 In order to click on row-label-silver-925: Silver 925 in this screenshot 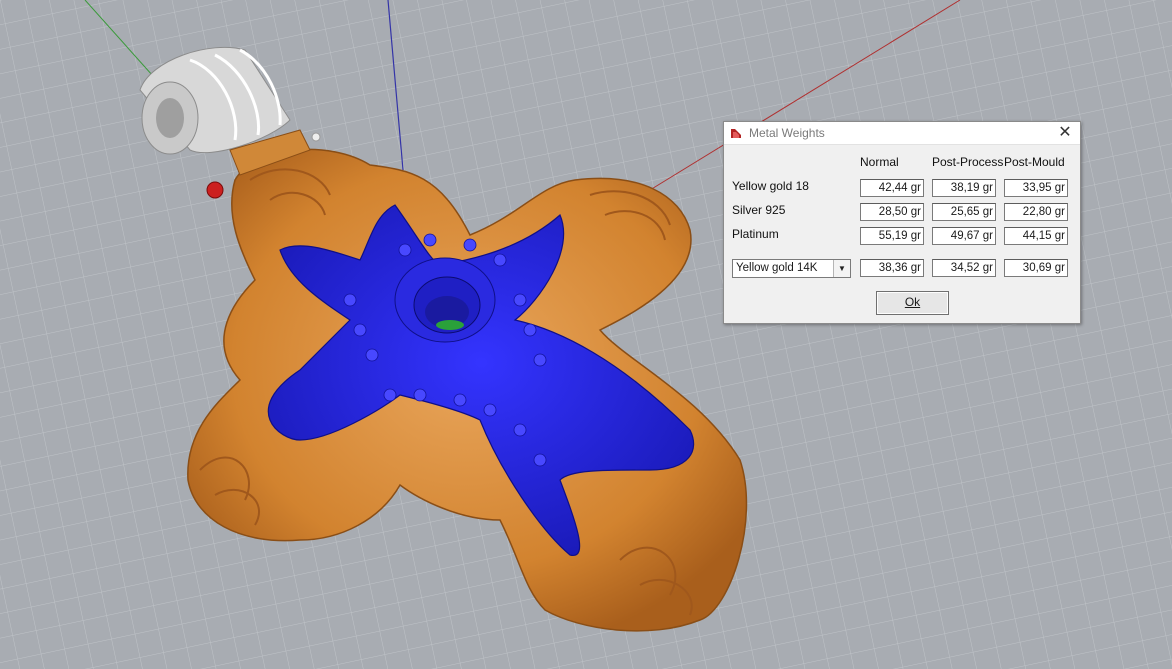, I will do `click(759, 210)`.